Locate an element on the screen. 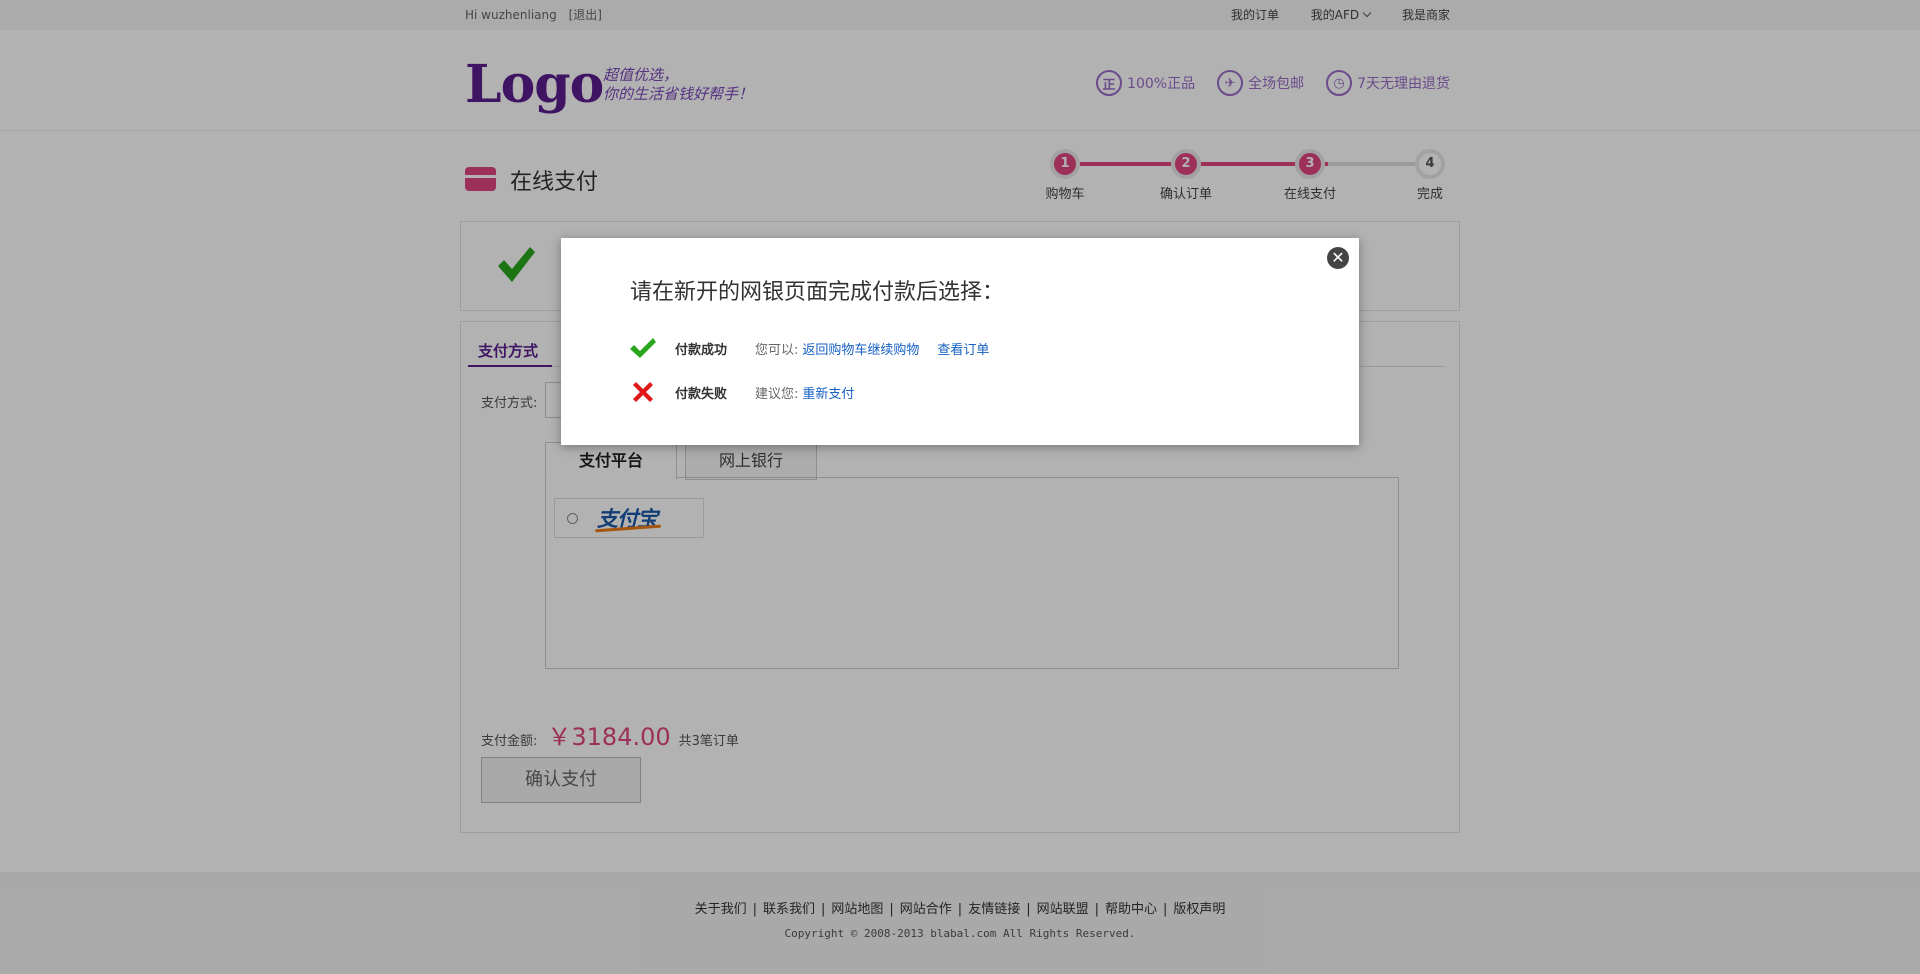  return-to-cart-link: 返回购物车继续购物 is located at coordinates (860, 348).